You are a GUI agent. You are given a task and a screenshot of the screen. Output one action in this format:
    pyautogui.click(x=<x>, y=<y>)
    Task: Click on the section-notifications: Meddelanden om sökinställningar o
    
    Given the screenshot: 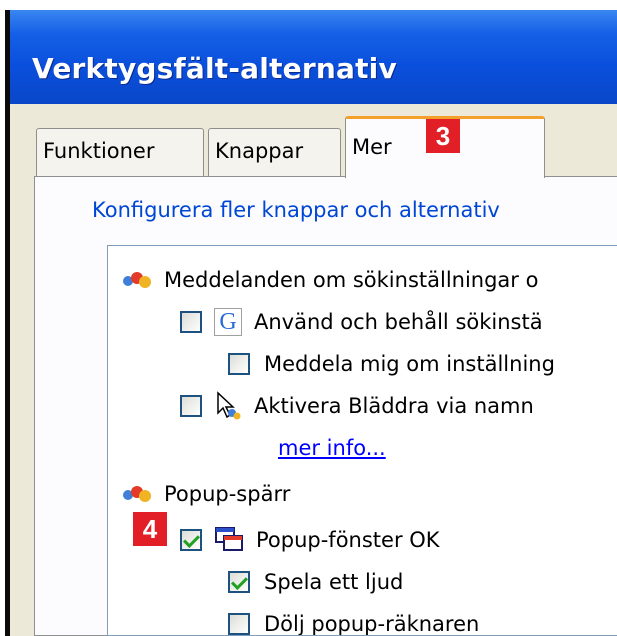 What is the action you would take?
    pyautogui.click(x=329, y=280)
    